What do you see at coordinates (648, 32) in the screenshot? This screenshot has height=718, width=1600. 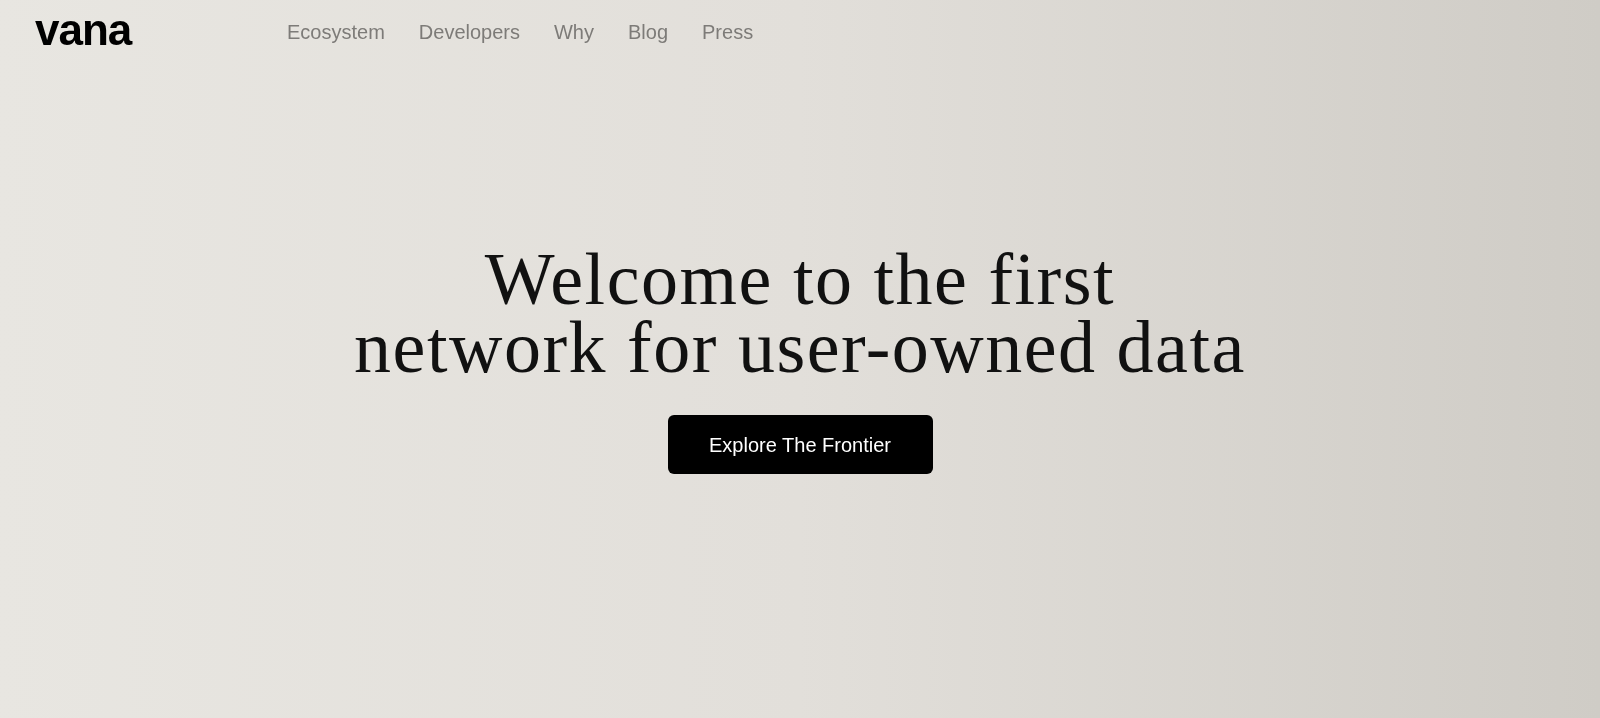 I see `nav-link: Blog` at bounding box center [648, 32].